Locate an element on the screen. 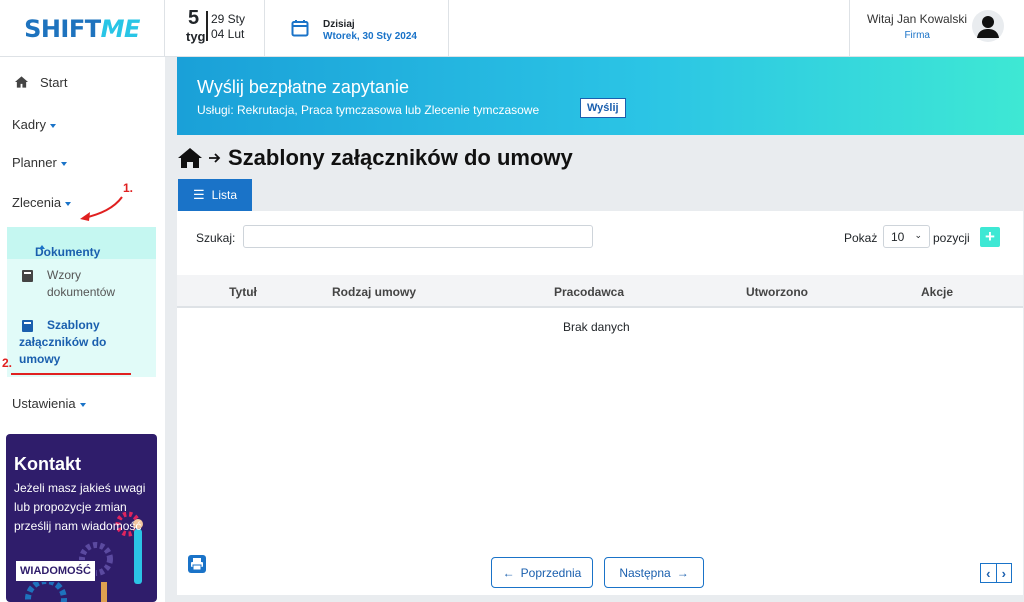  week-start-date: 29 Sty is located at coordinates (228, 19).